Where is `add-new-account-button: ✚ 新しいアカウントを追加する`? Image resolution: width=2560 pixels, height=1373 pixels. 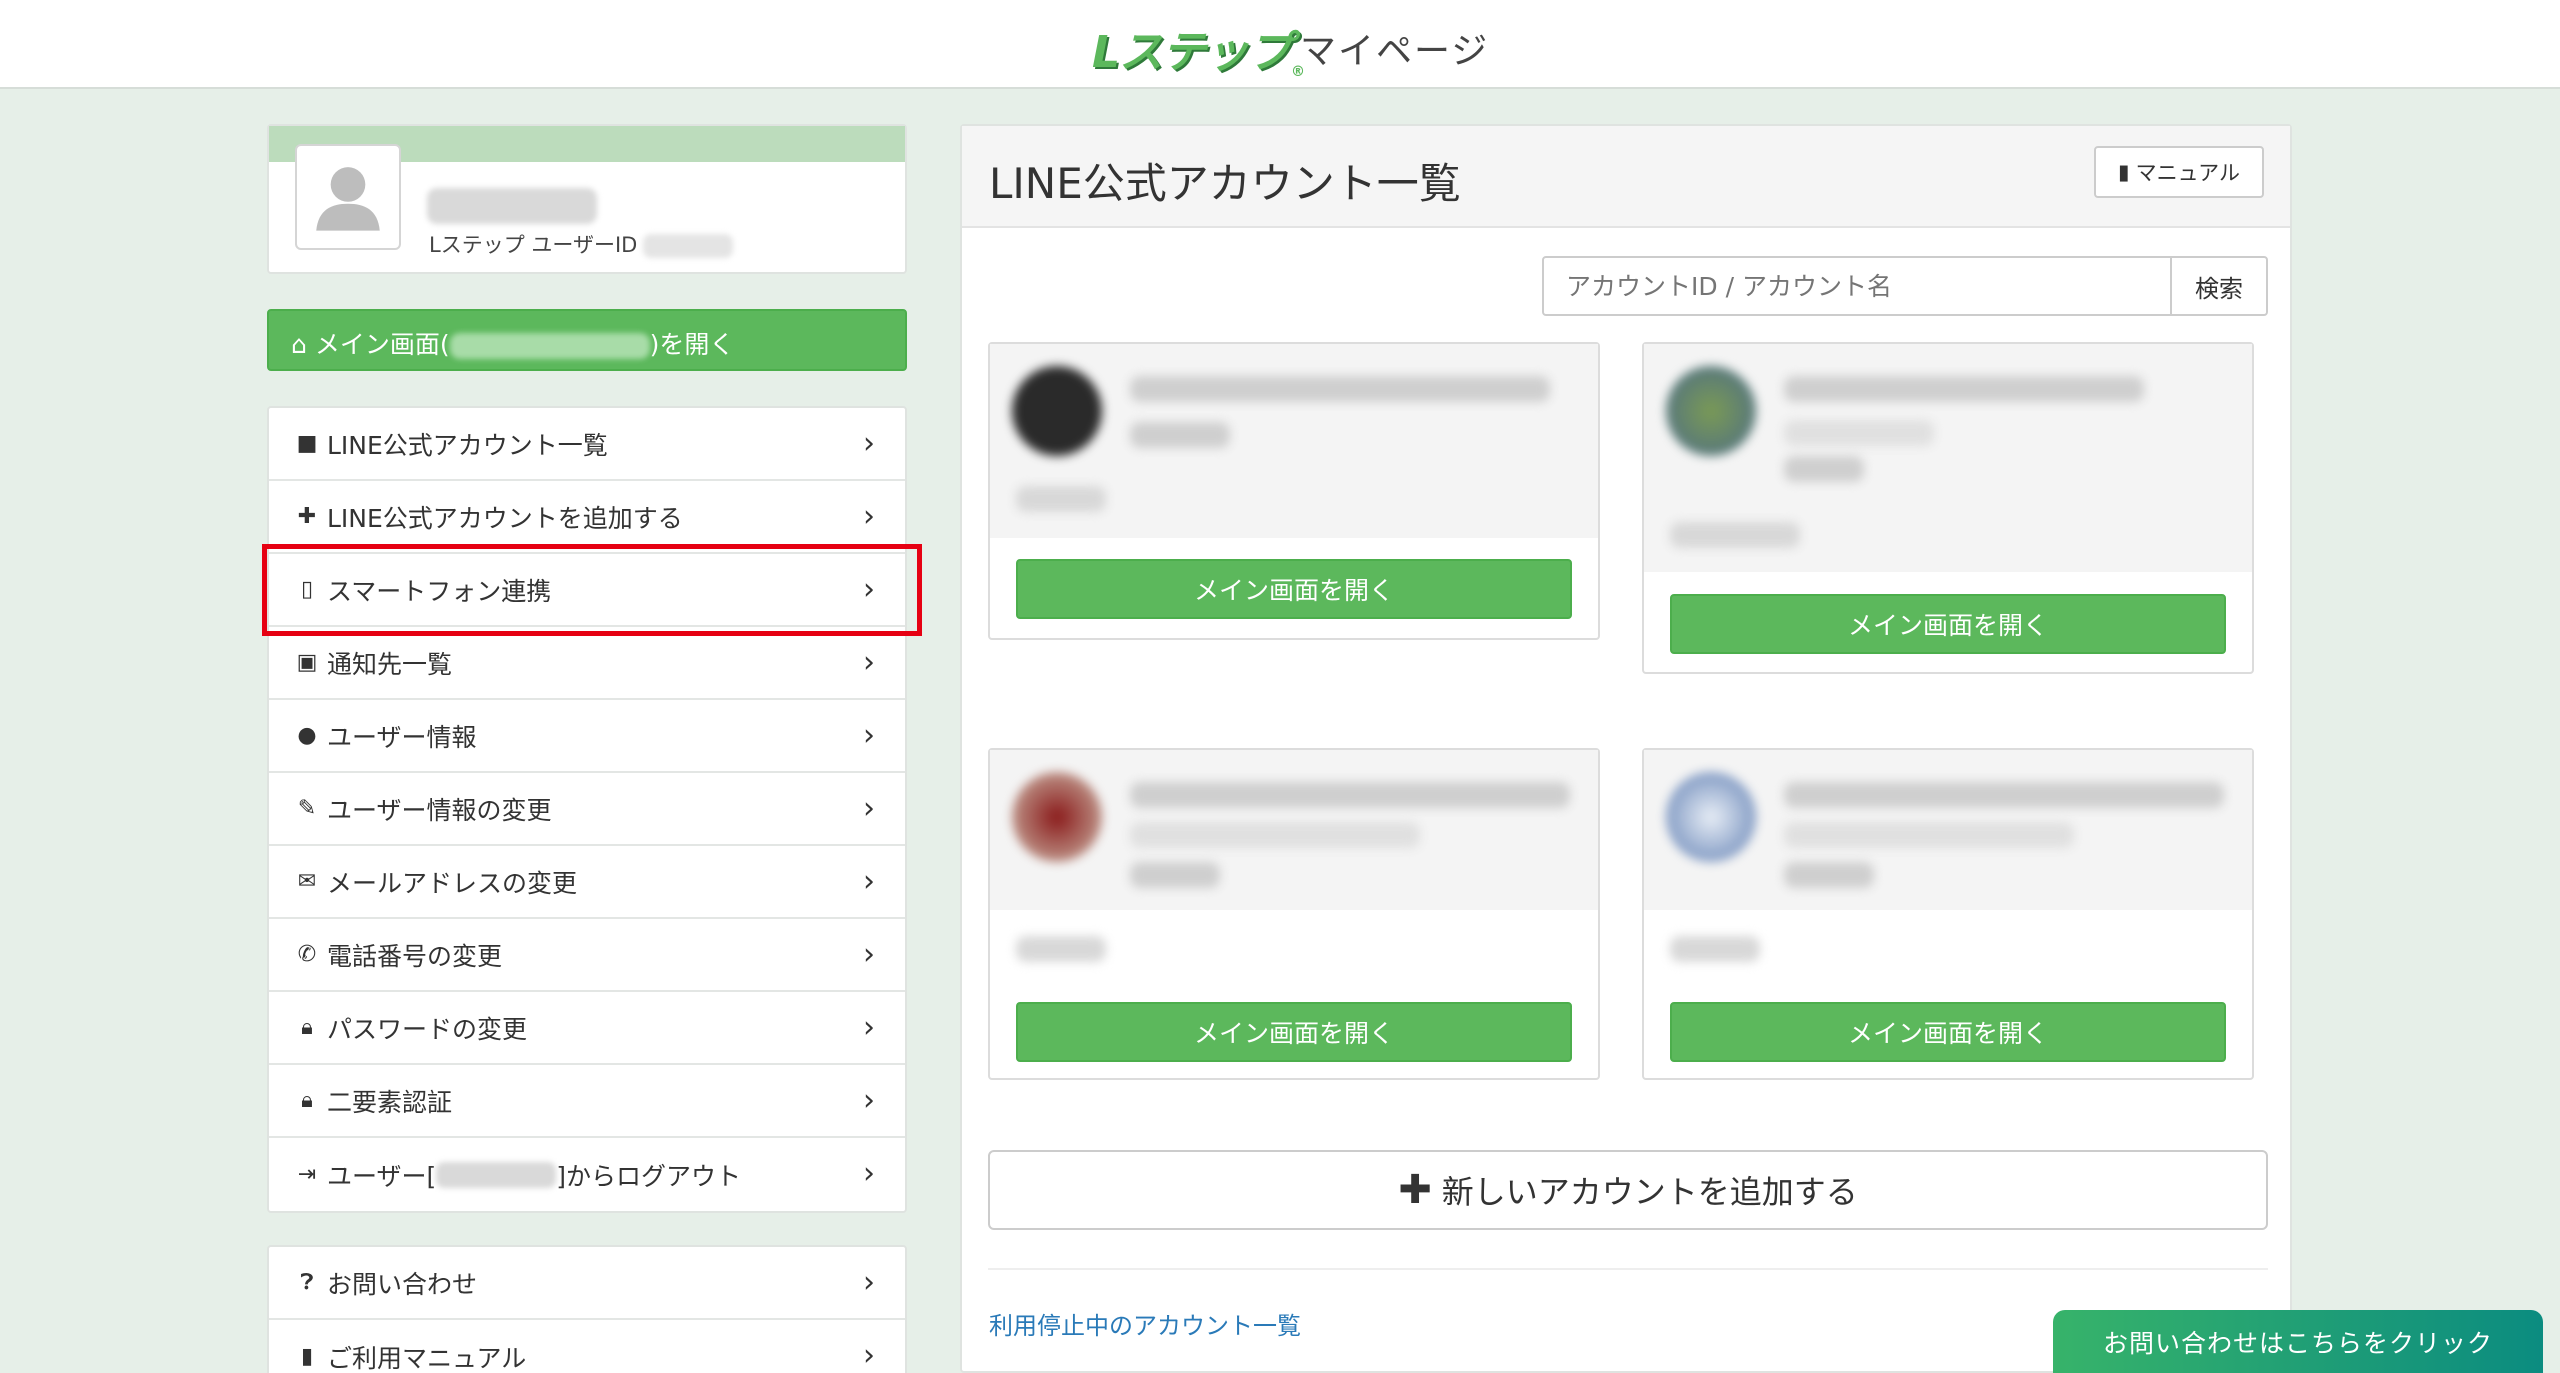
add-new-account-button: ✚ 新しいアカウントを追加する is located at coordinates (1628, 1190).